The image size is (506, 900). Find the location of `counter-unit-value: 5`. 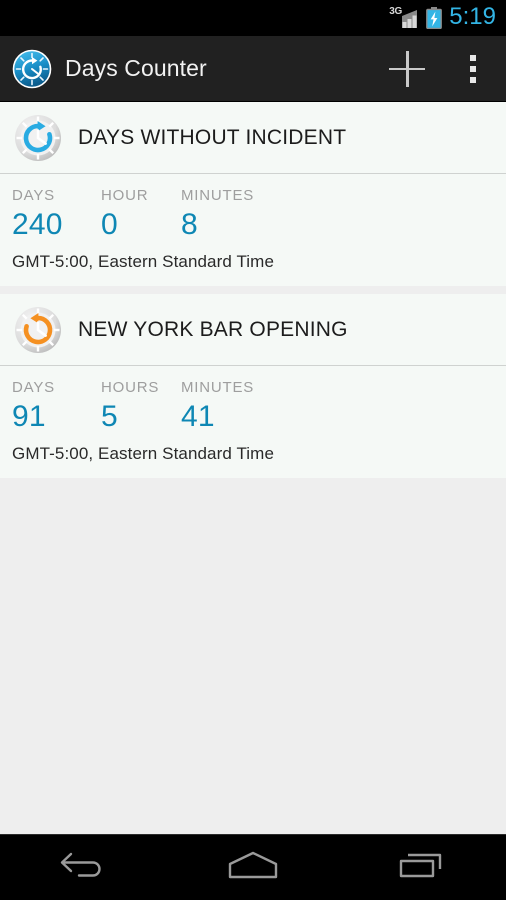

counter-unit-value: 5 is located at coordinates (109, 416).